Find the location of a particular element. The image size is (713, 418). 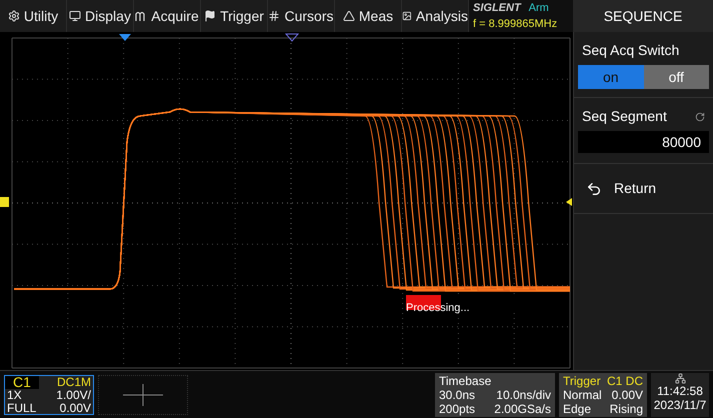

trigger-type: Edge is located at coordinates (577, 409).